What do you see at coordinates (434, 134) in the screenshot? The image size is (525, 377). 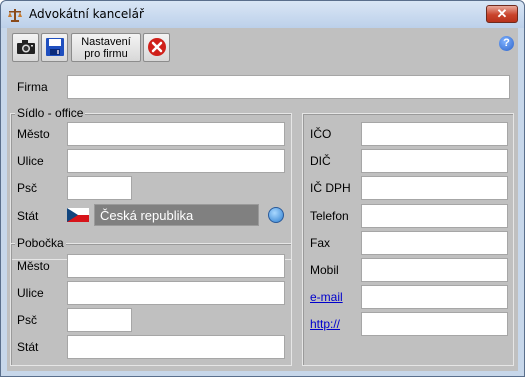 I see `ico-input` at bounding box center [434, 134].